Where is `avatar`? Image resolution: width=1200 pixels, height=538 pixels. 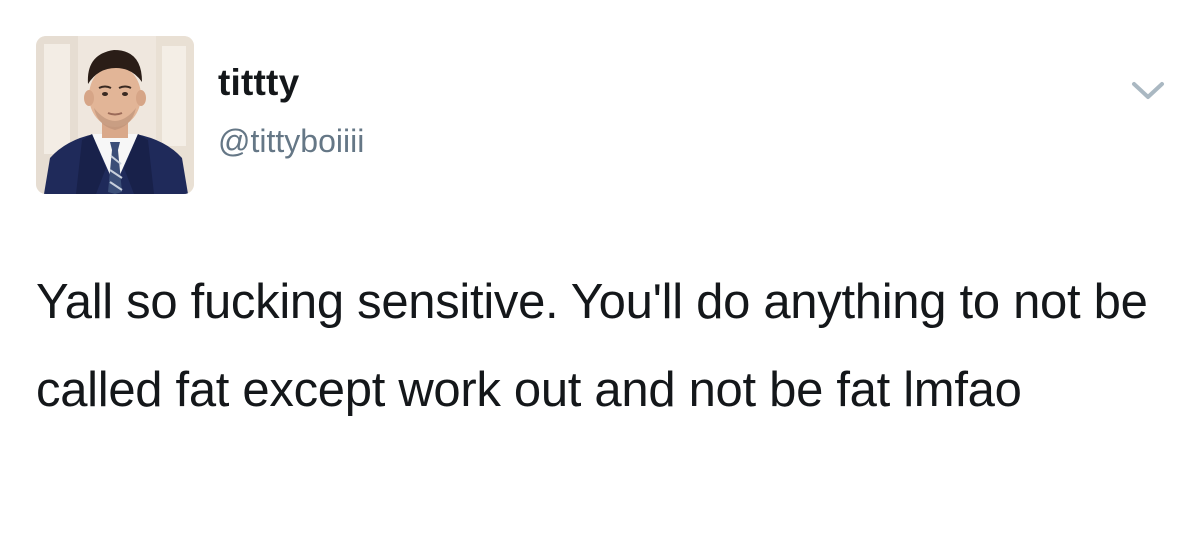 avatar is located at coordinates (115, 115).